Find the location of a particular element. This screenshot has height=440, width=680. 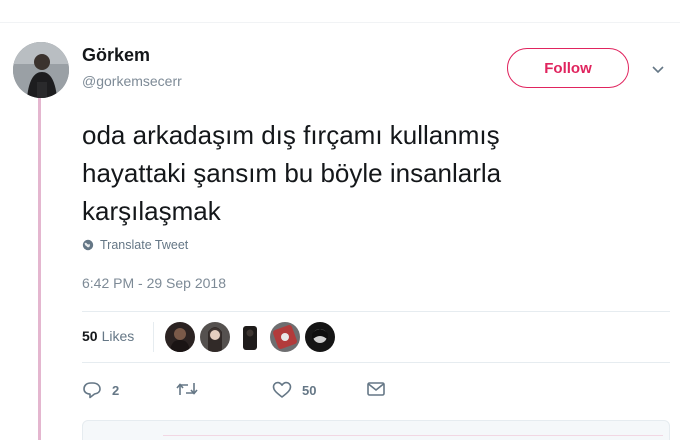

reply-input-box is located at coordinates (376, 430).